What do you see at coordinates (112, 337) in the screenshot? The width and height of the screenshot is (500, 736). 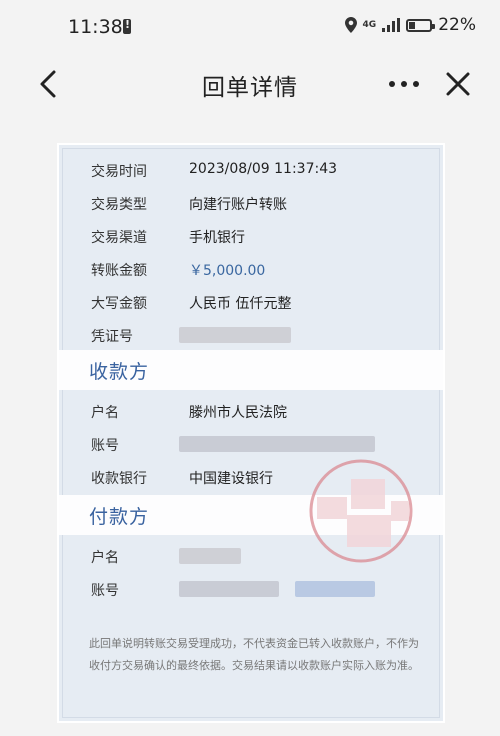 I see `field-label: 凭证号` at bounding box center [112, 337].